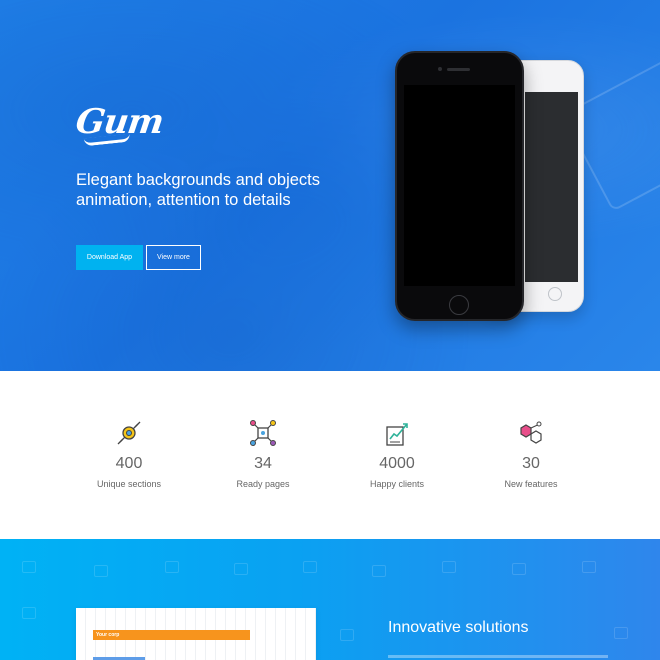 The height and width of the screenshot is (660, 660). I want to click on stat-value: 34, so click(263, 463).